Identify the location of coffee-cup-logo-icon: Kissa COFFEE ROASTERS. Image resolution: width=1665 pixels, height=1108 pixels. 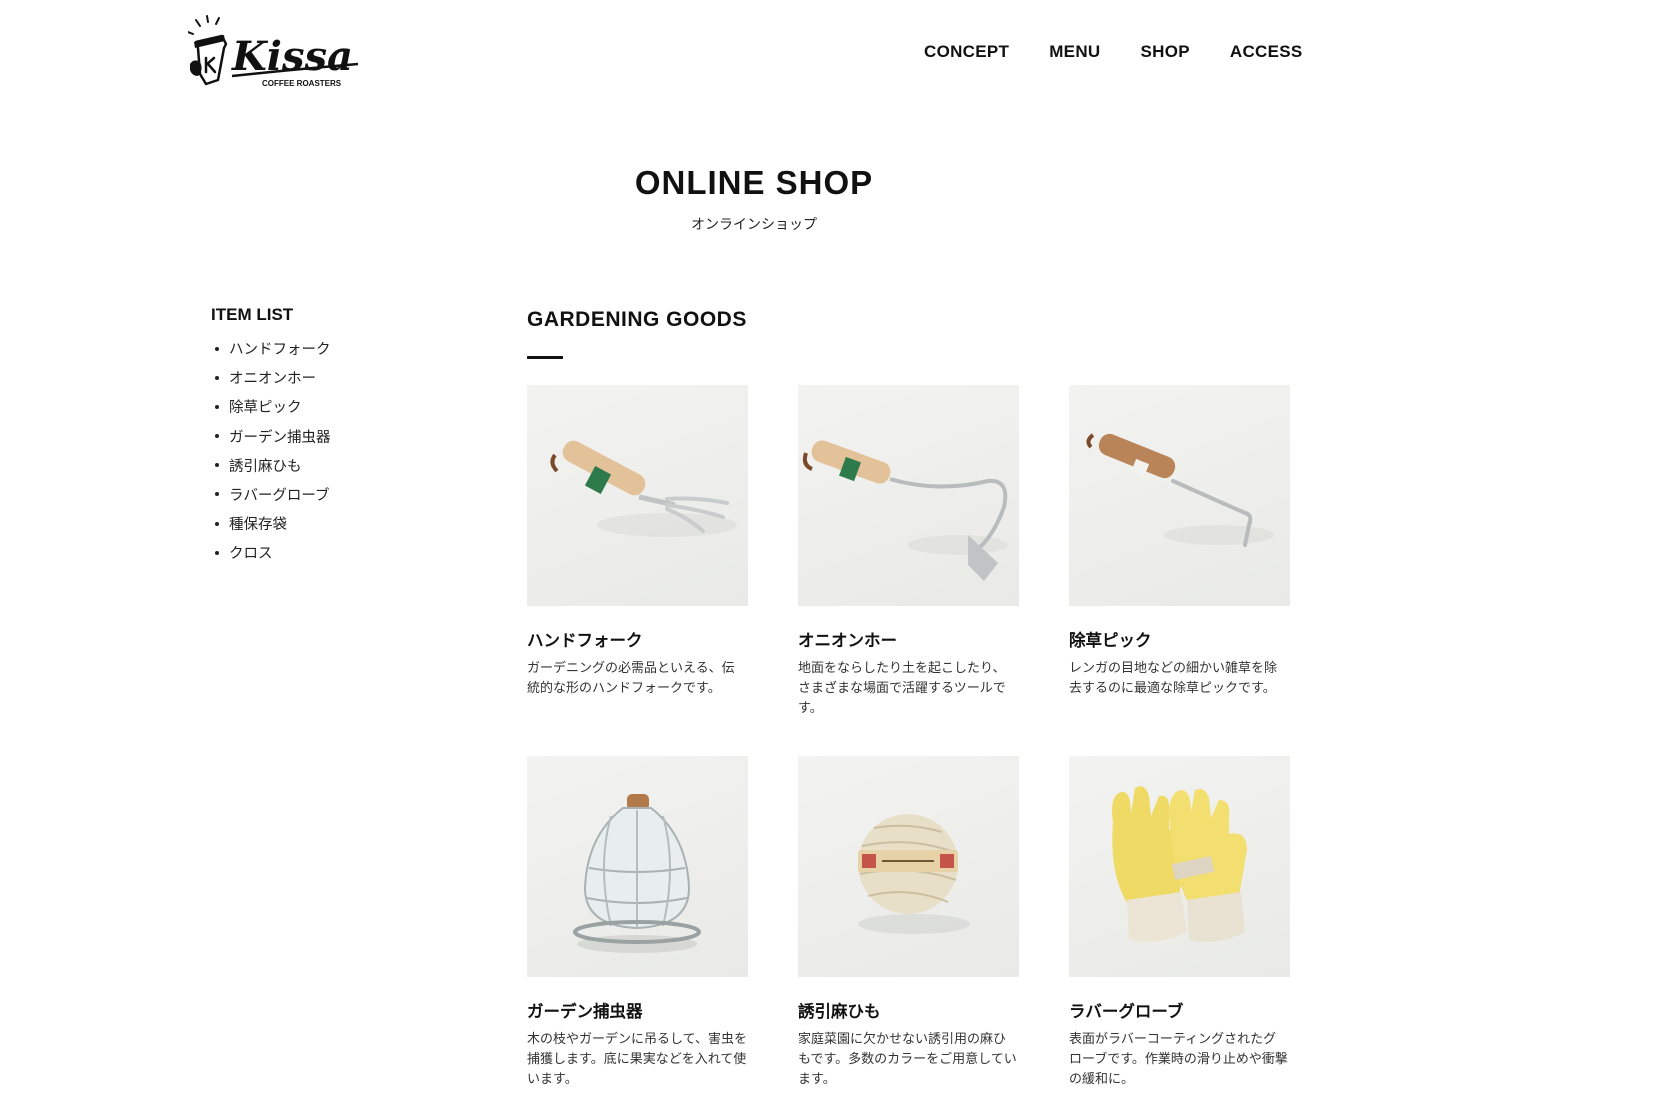
(273, 51).